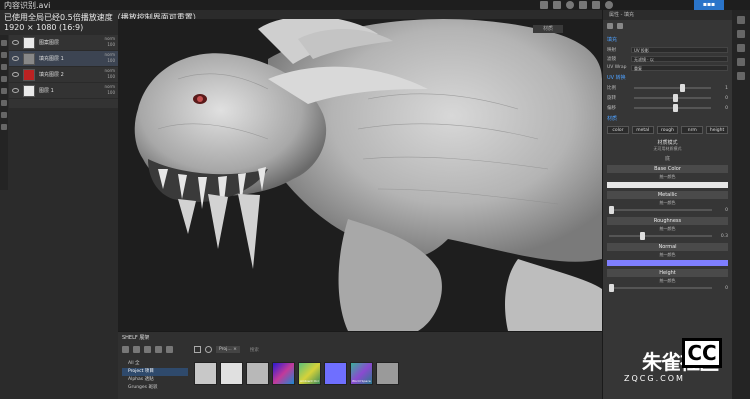 This screenshot has width=750, height=399. Describe the element at coordinates (147, 349) in the screenshot. I see `grid-view-icon` at that location.